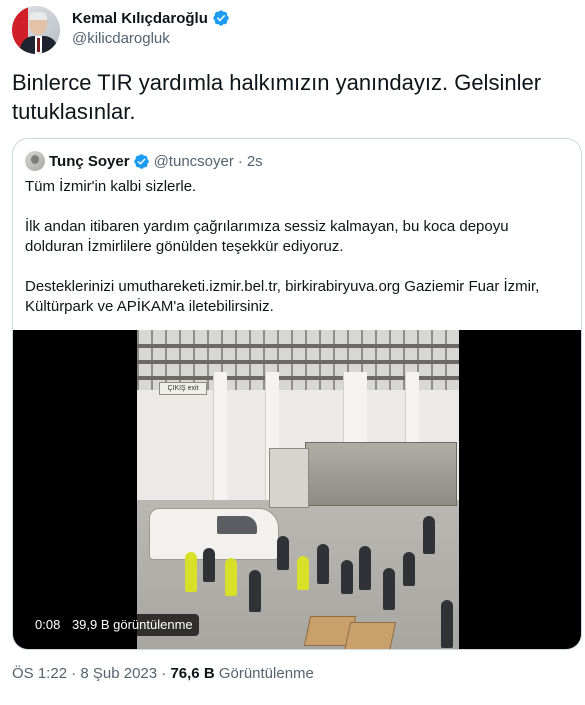 Image resolution: width=585 pixels, height=705 pixels. Describe the element at coordinates (370, 635) in the screenshot. I see `cardboard-box` at that location.